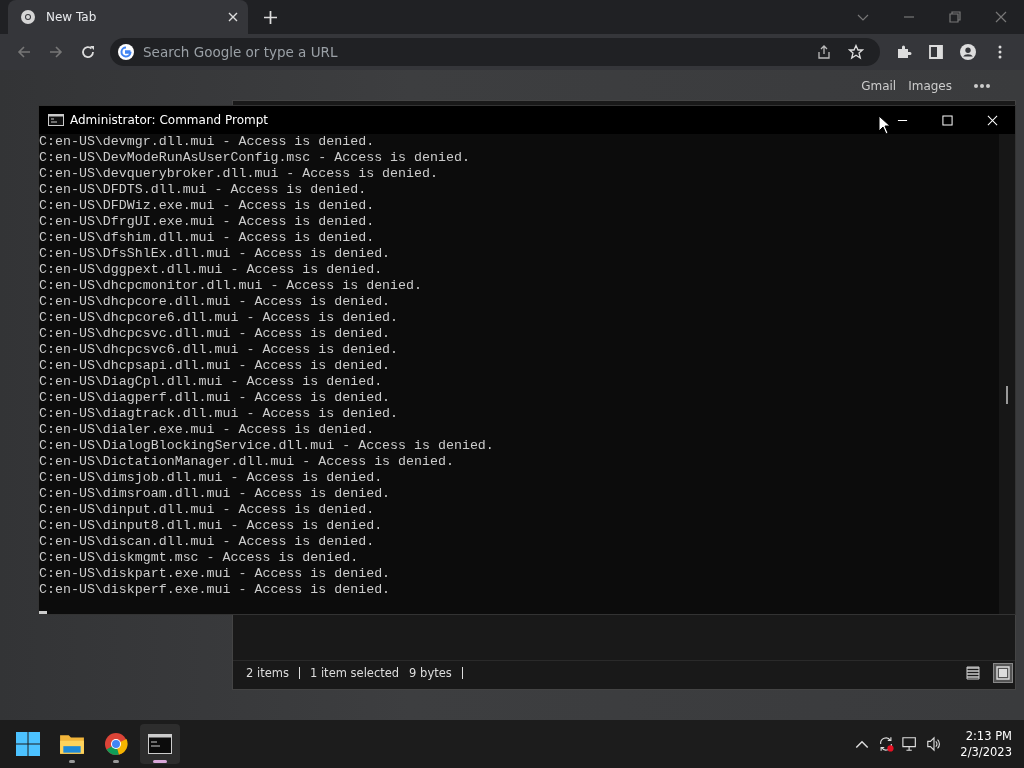  Describe the element at coordinates (968, 52) in the screenshot. I see `profile-icon` at that location.